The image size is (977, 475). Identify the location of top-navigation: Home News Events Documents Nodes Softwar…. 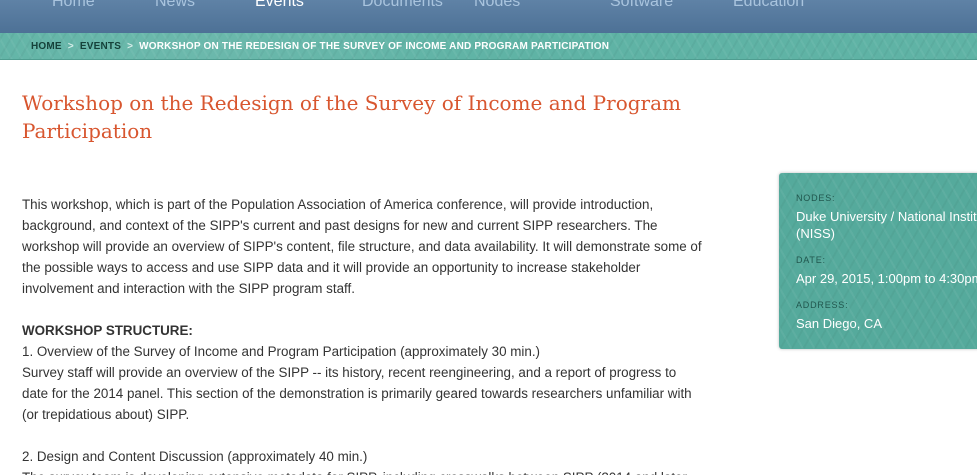
(488, 16).